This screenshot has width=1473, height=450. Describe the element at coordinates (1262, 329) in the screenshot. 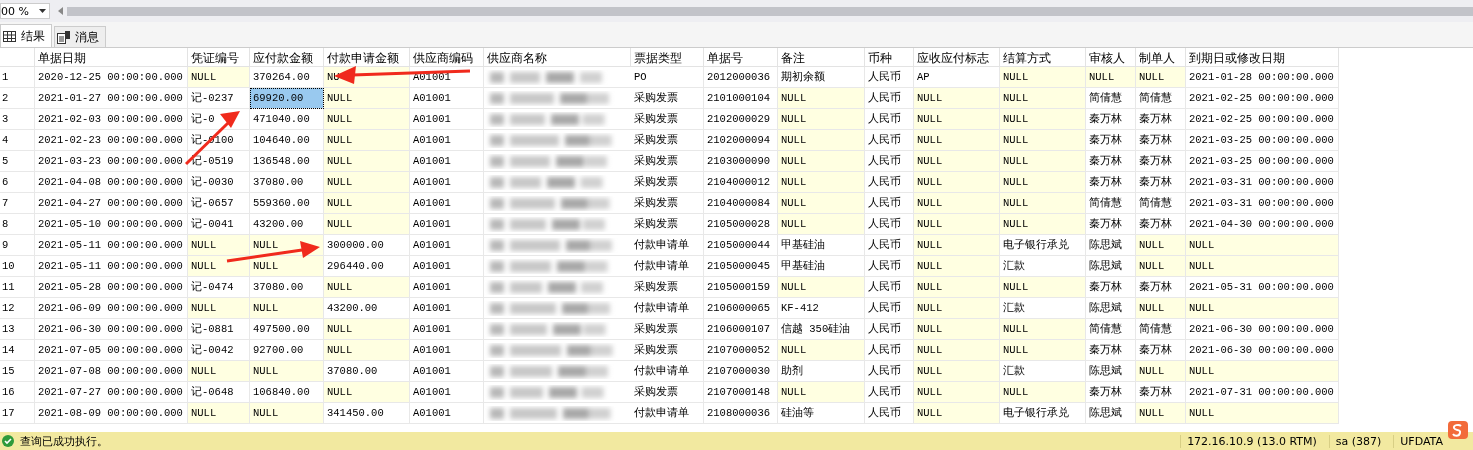

I see `table-cell: 2021-06-30 00:00:00.000` at that location.